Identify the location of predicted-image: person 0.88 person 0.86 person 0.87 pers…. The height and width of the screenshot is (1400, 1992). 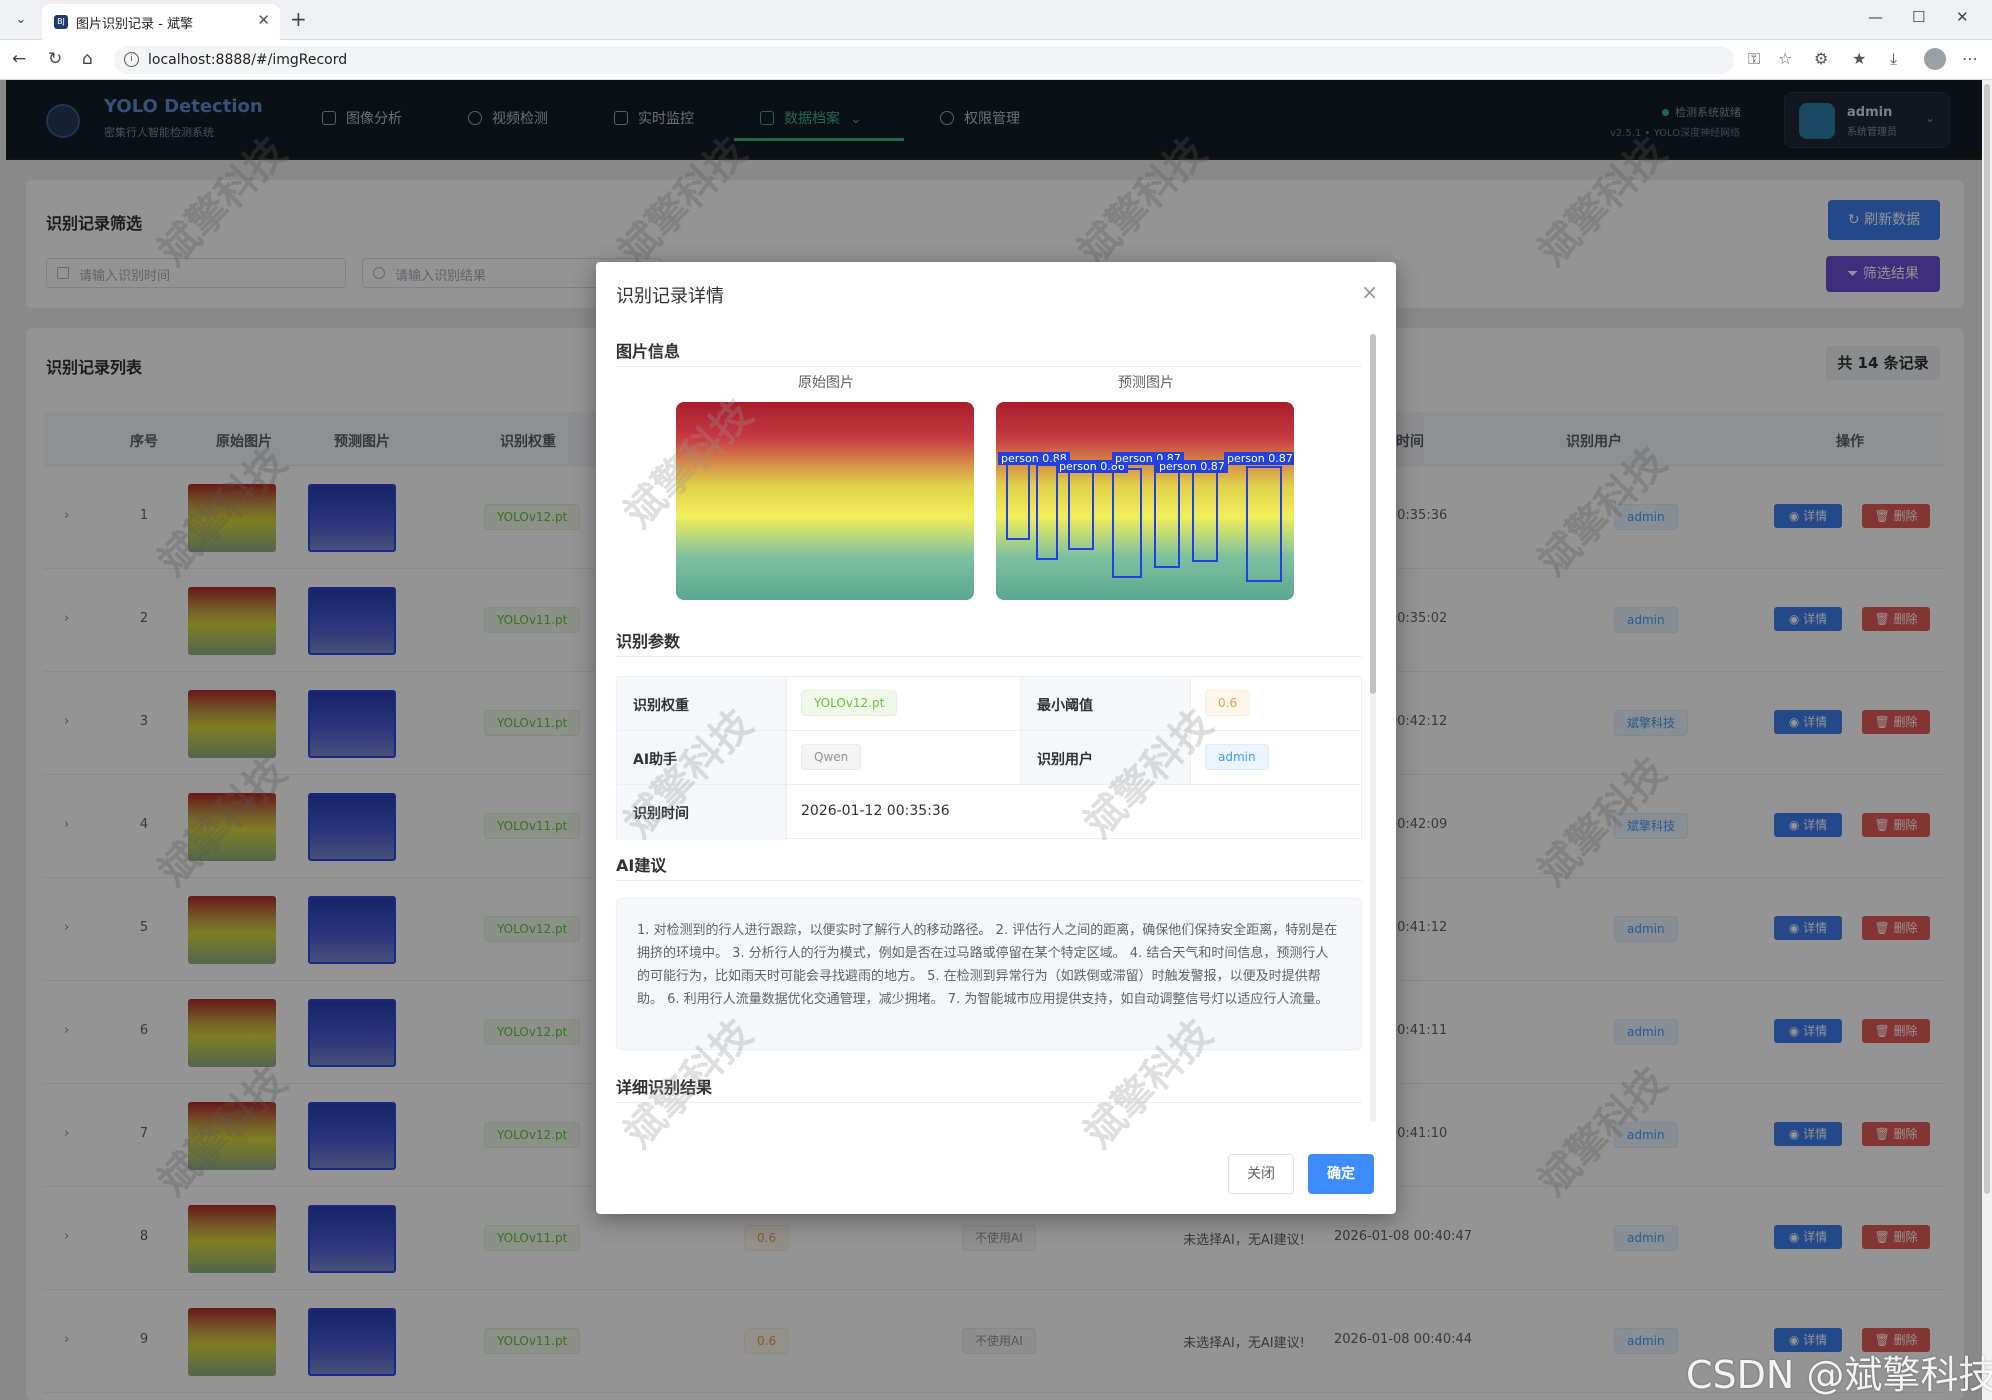
(1145, 501).